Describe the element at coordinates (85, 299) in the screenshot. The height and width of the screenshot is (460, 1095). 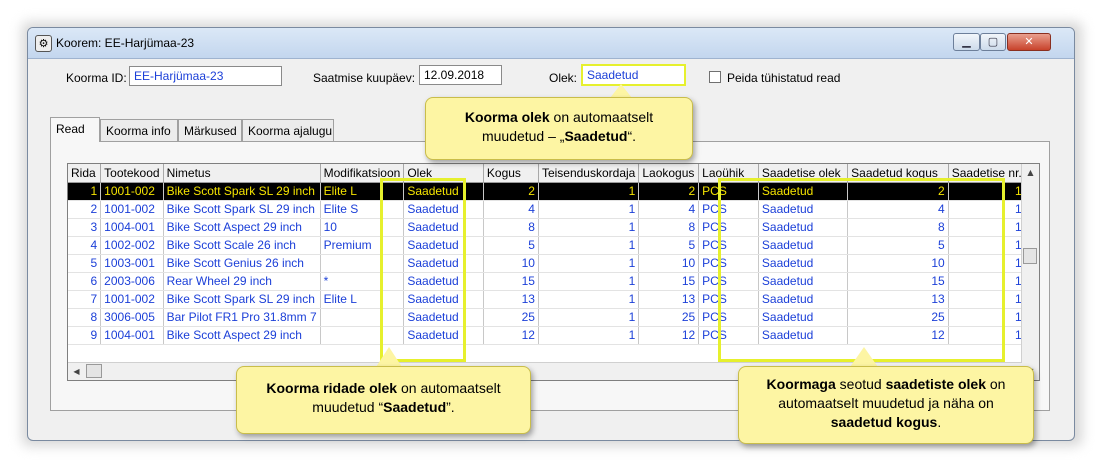
I see `table-cell: 7` at that location.